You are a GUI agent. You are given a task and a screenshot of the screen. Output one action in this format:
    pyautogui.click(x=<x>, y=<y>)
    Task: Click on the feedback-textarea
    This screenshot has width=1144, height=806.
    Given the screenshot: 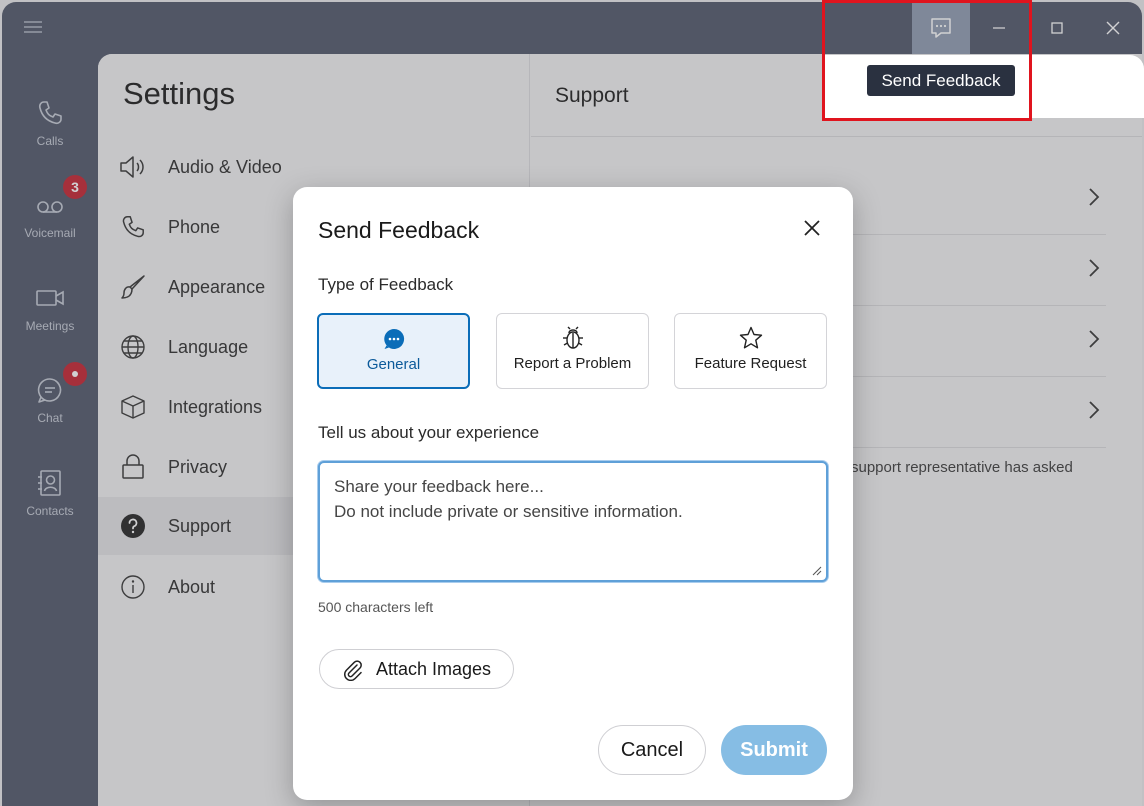 What is the action you would take?
    pyautogui.click(x=573, y=521)
    